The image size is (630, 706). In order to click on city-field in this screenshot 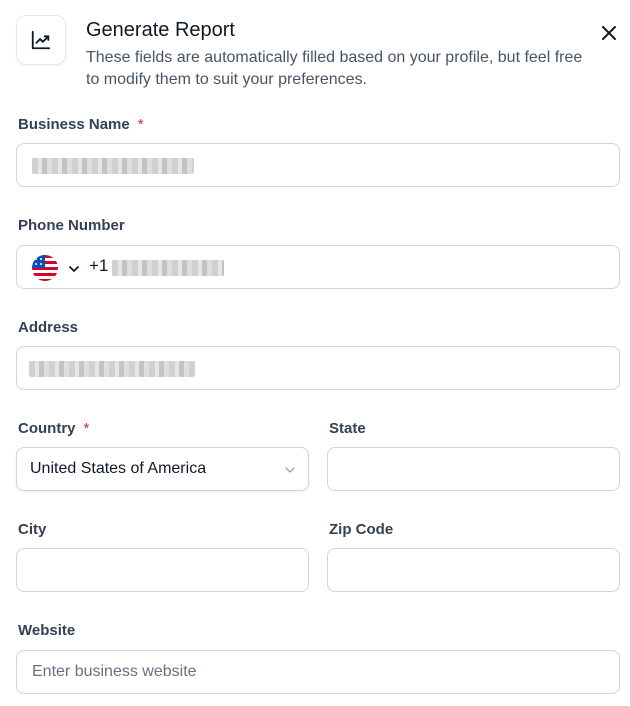, I will do `click(162, 570)`.